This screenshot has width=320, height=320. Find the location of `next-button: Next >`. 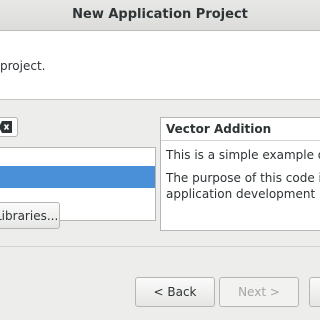

next-button: Next > is located at coordinates (259, 292).